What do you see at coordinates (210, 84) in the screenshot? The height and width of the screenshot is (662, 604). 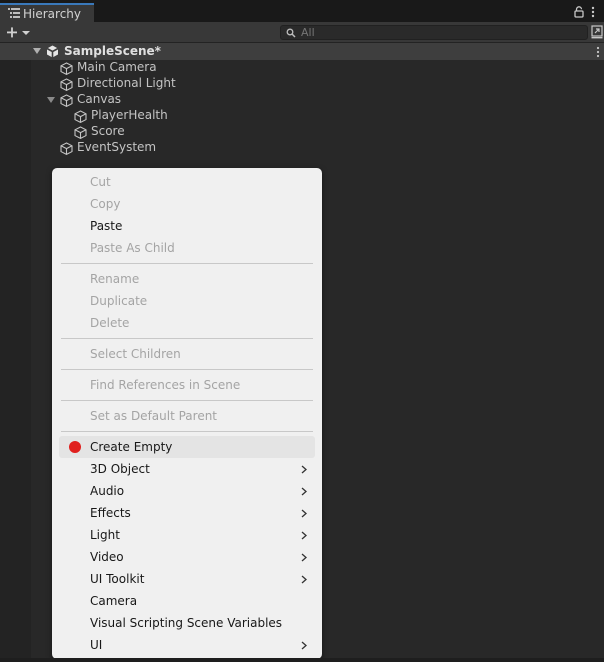 I see `tree-item-directional-light: Directional Light` at bounding box center [210, 84].